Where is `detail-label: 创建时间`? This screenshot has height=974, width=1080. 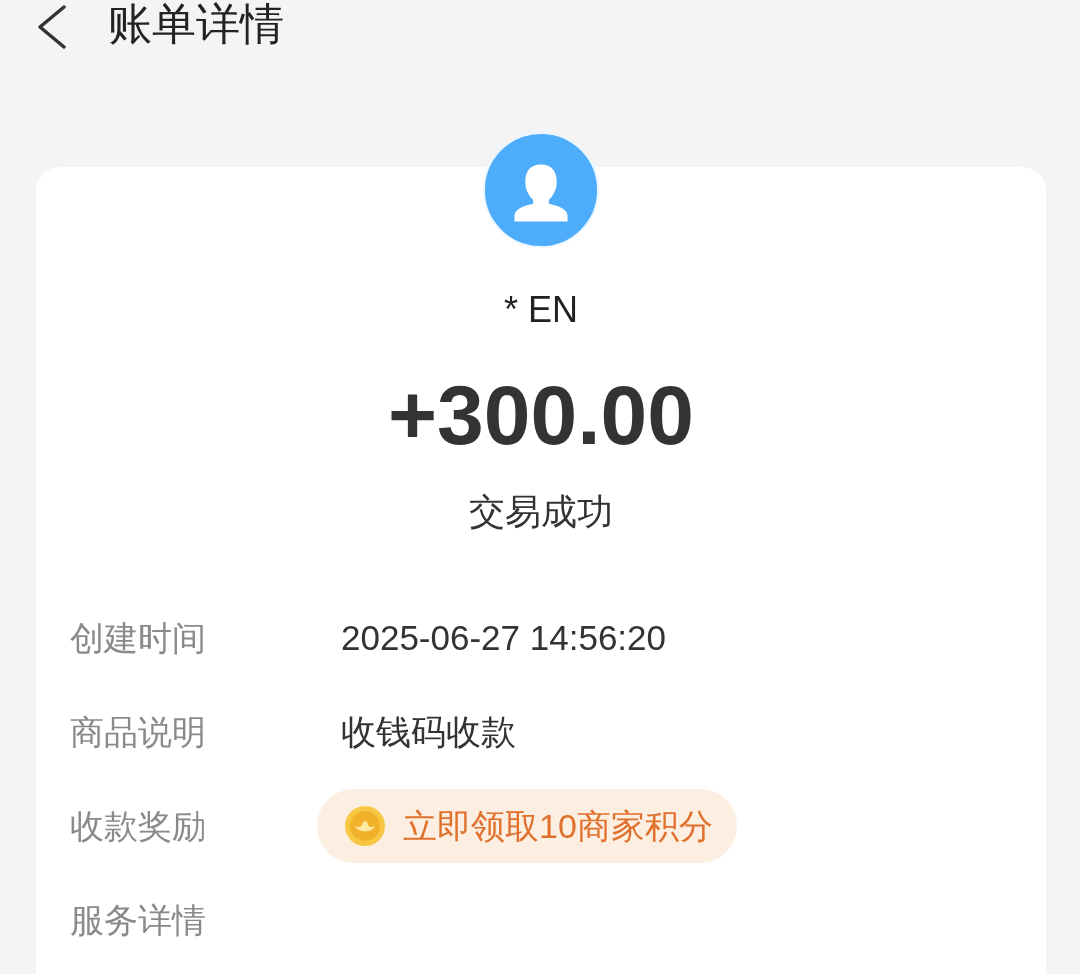 detail-label: 创建时间 is located at coordinates (138, 638).